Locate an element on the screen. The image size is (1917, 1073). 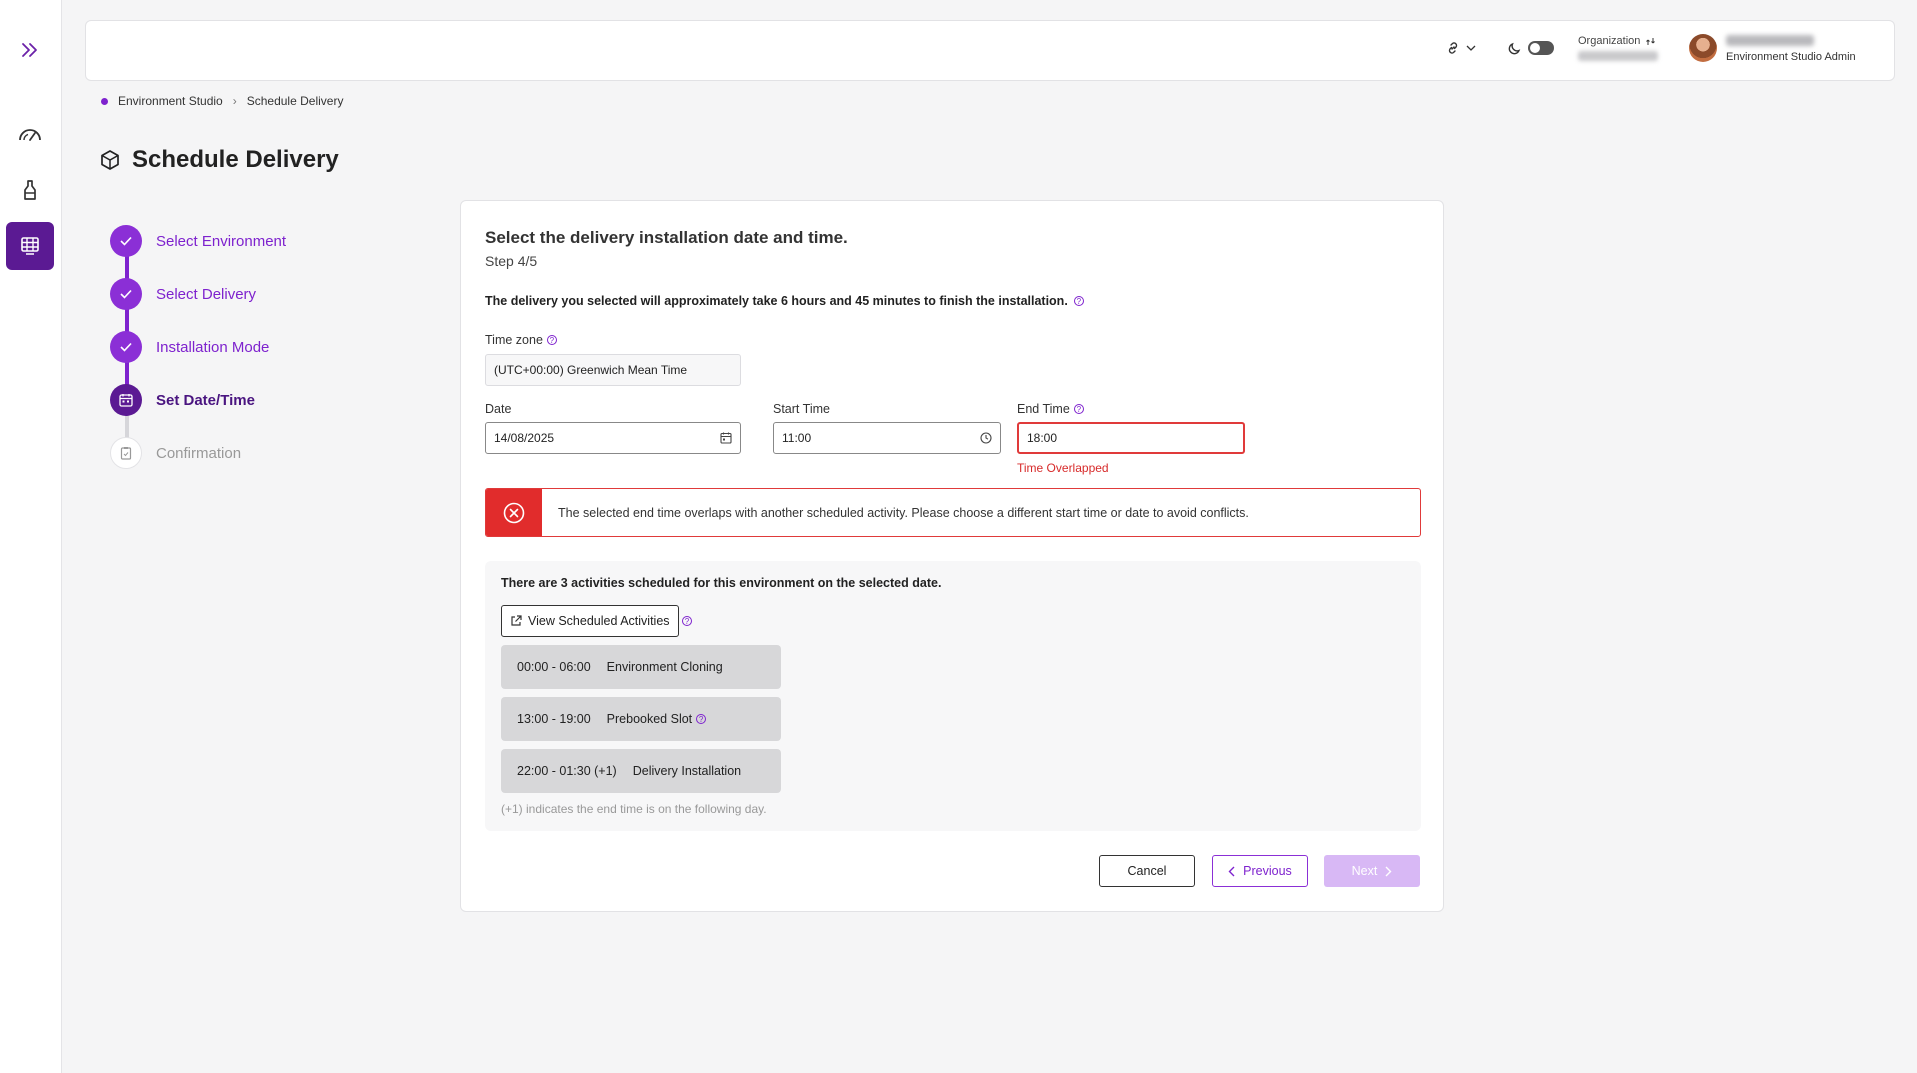
user-name-blurred is located at coordinates (1770, 40).